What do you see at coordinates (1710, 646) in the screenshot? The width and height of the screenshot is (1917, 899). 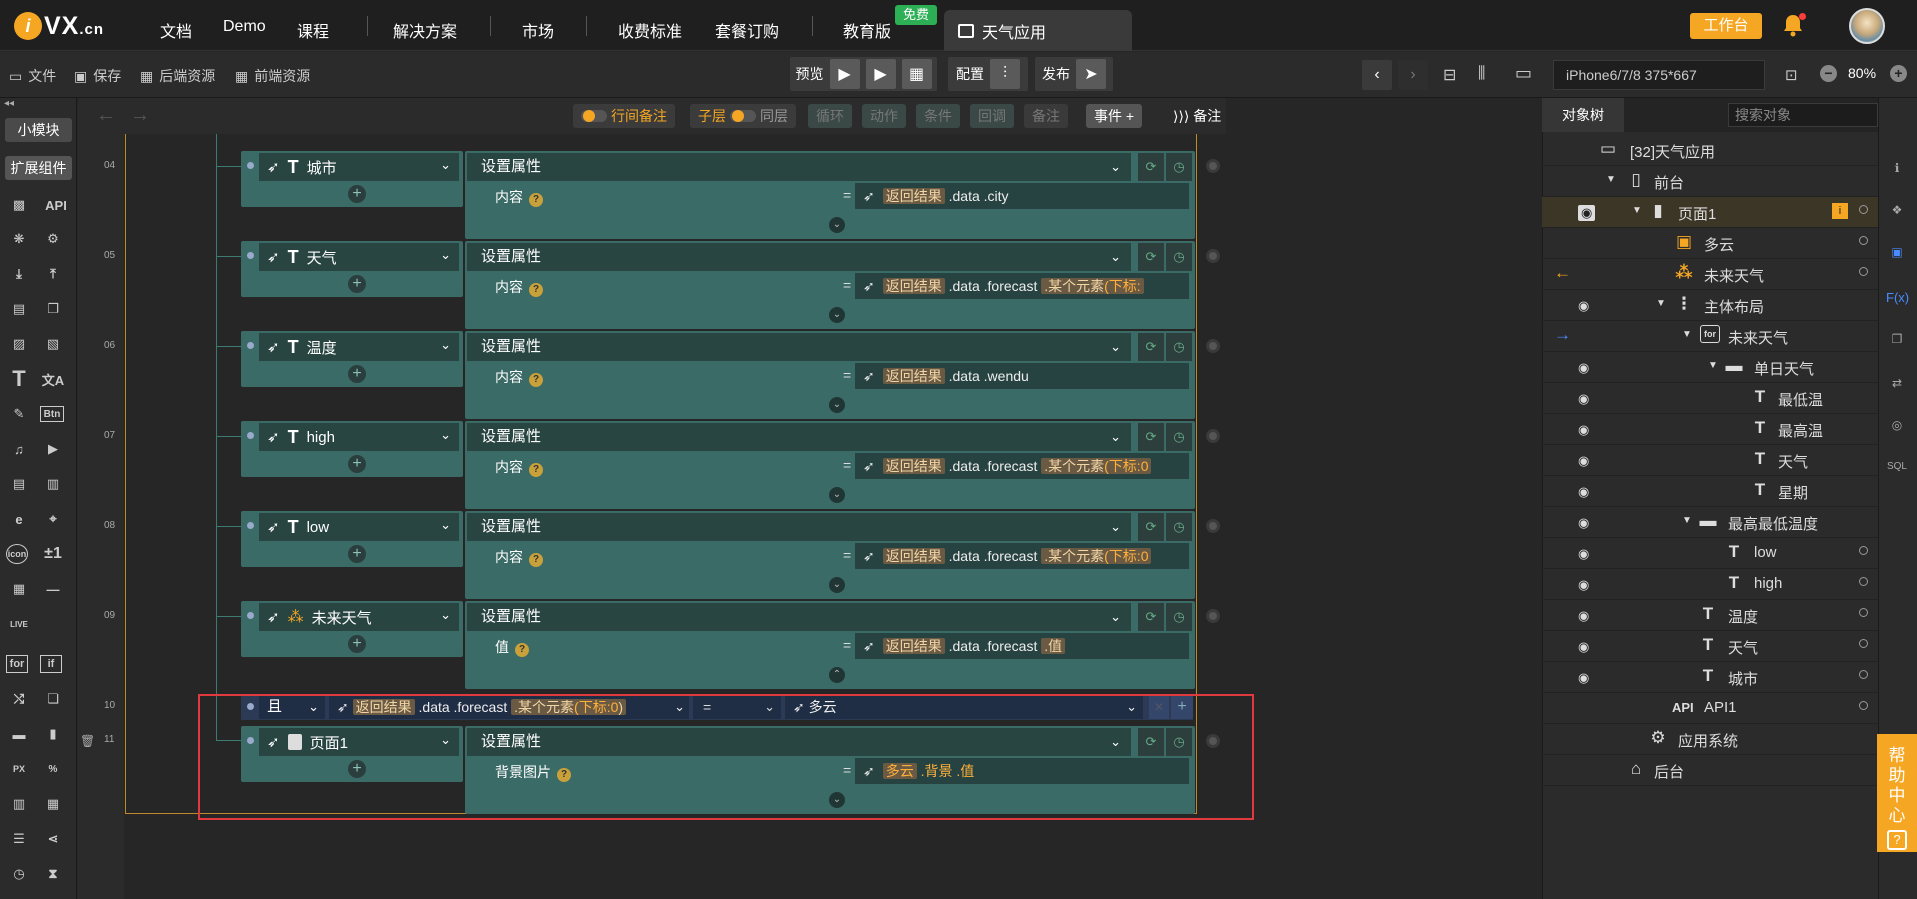 I see `tree-node-weather: ◉ T 天气` at bounding box center [1710, 646].